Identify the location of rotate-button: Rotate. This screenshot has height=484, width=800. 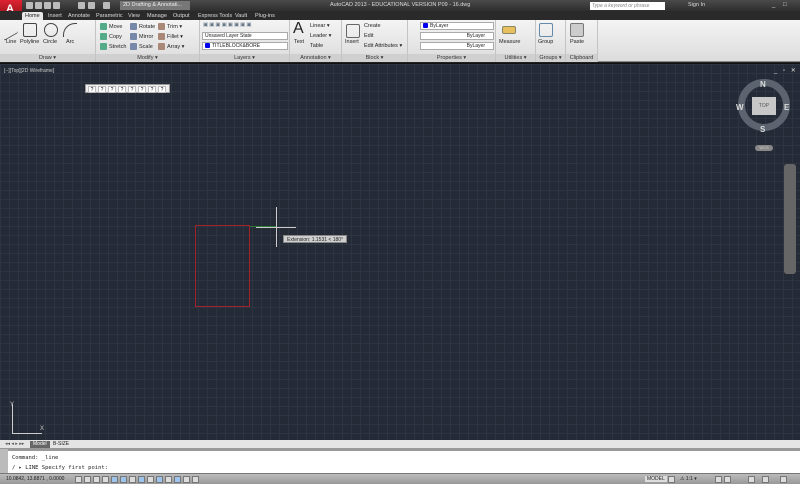
(142, 26).